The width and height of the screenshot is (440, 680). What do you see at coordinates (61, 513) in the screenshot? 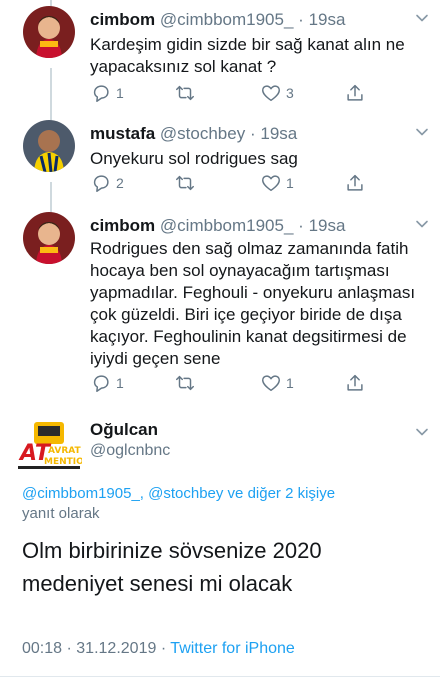
I see `reply-suffix: yanıt olarak` at bounding box center [61, 513].